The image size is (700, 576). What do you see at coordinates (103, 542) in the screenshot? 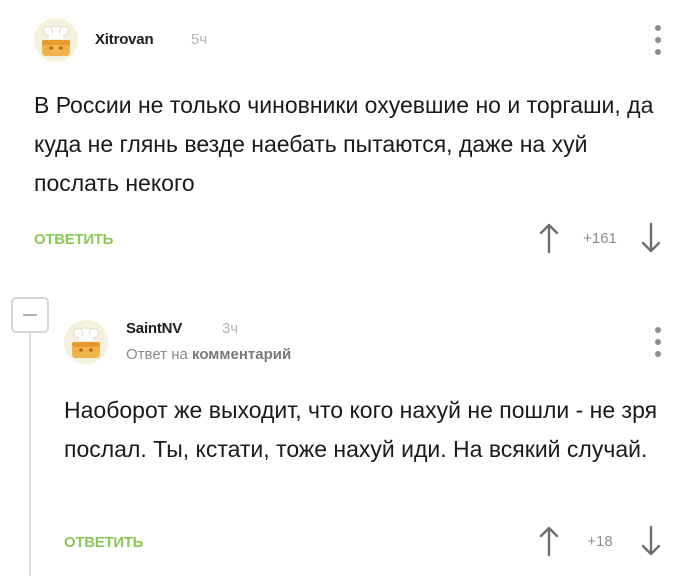
I see `reply-button: ОТВЕТИТЬ` at bounding box center [103, 542].